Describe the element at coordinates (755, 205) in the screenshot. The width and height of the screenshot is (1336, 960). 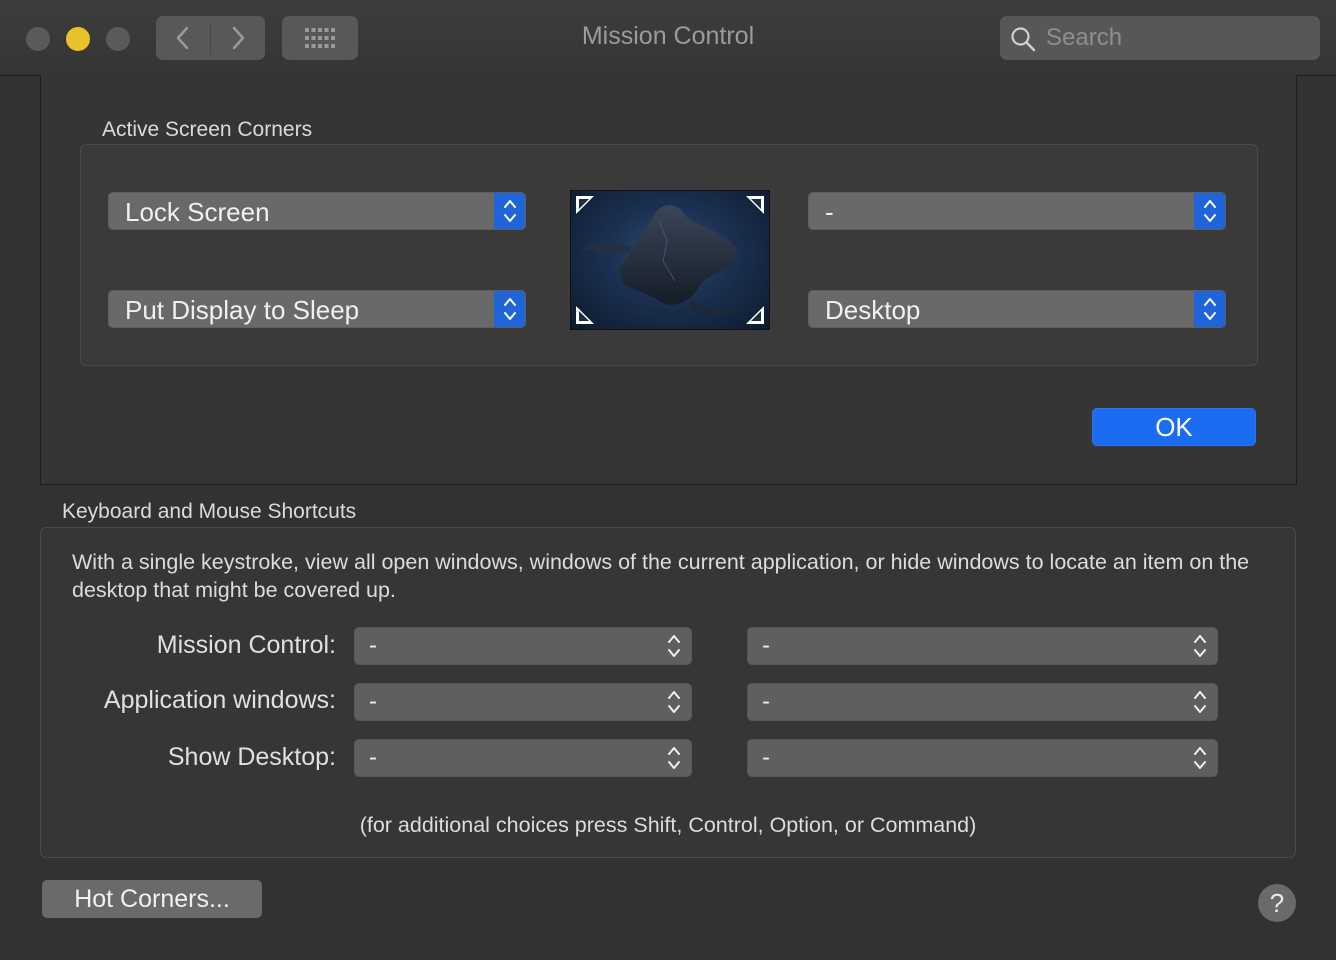
I see `corner-top-right-marker` at that location.